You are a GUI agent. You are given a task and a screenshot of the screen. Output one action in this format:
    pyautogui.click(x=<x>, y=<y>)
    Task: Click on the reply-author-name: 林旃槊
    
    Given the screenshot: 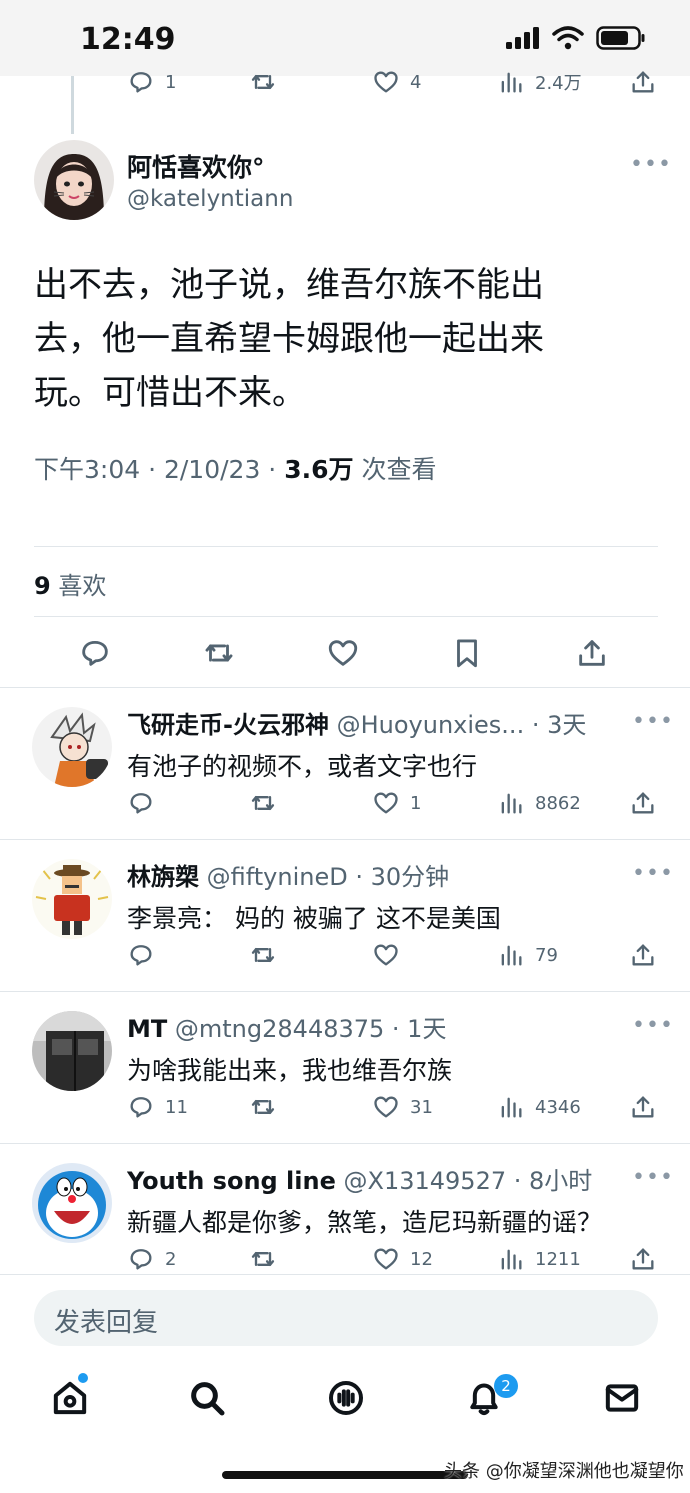 What is the action you would take?
    pyautogui.click(x=163, y=877)
    